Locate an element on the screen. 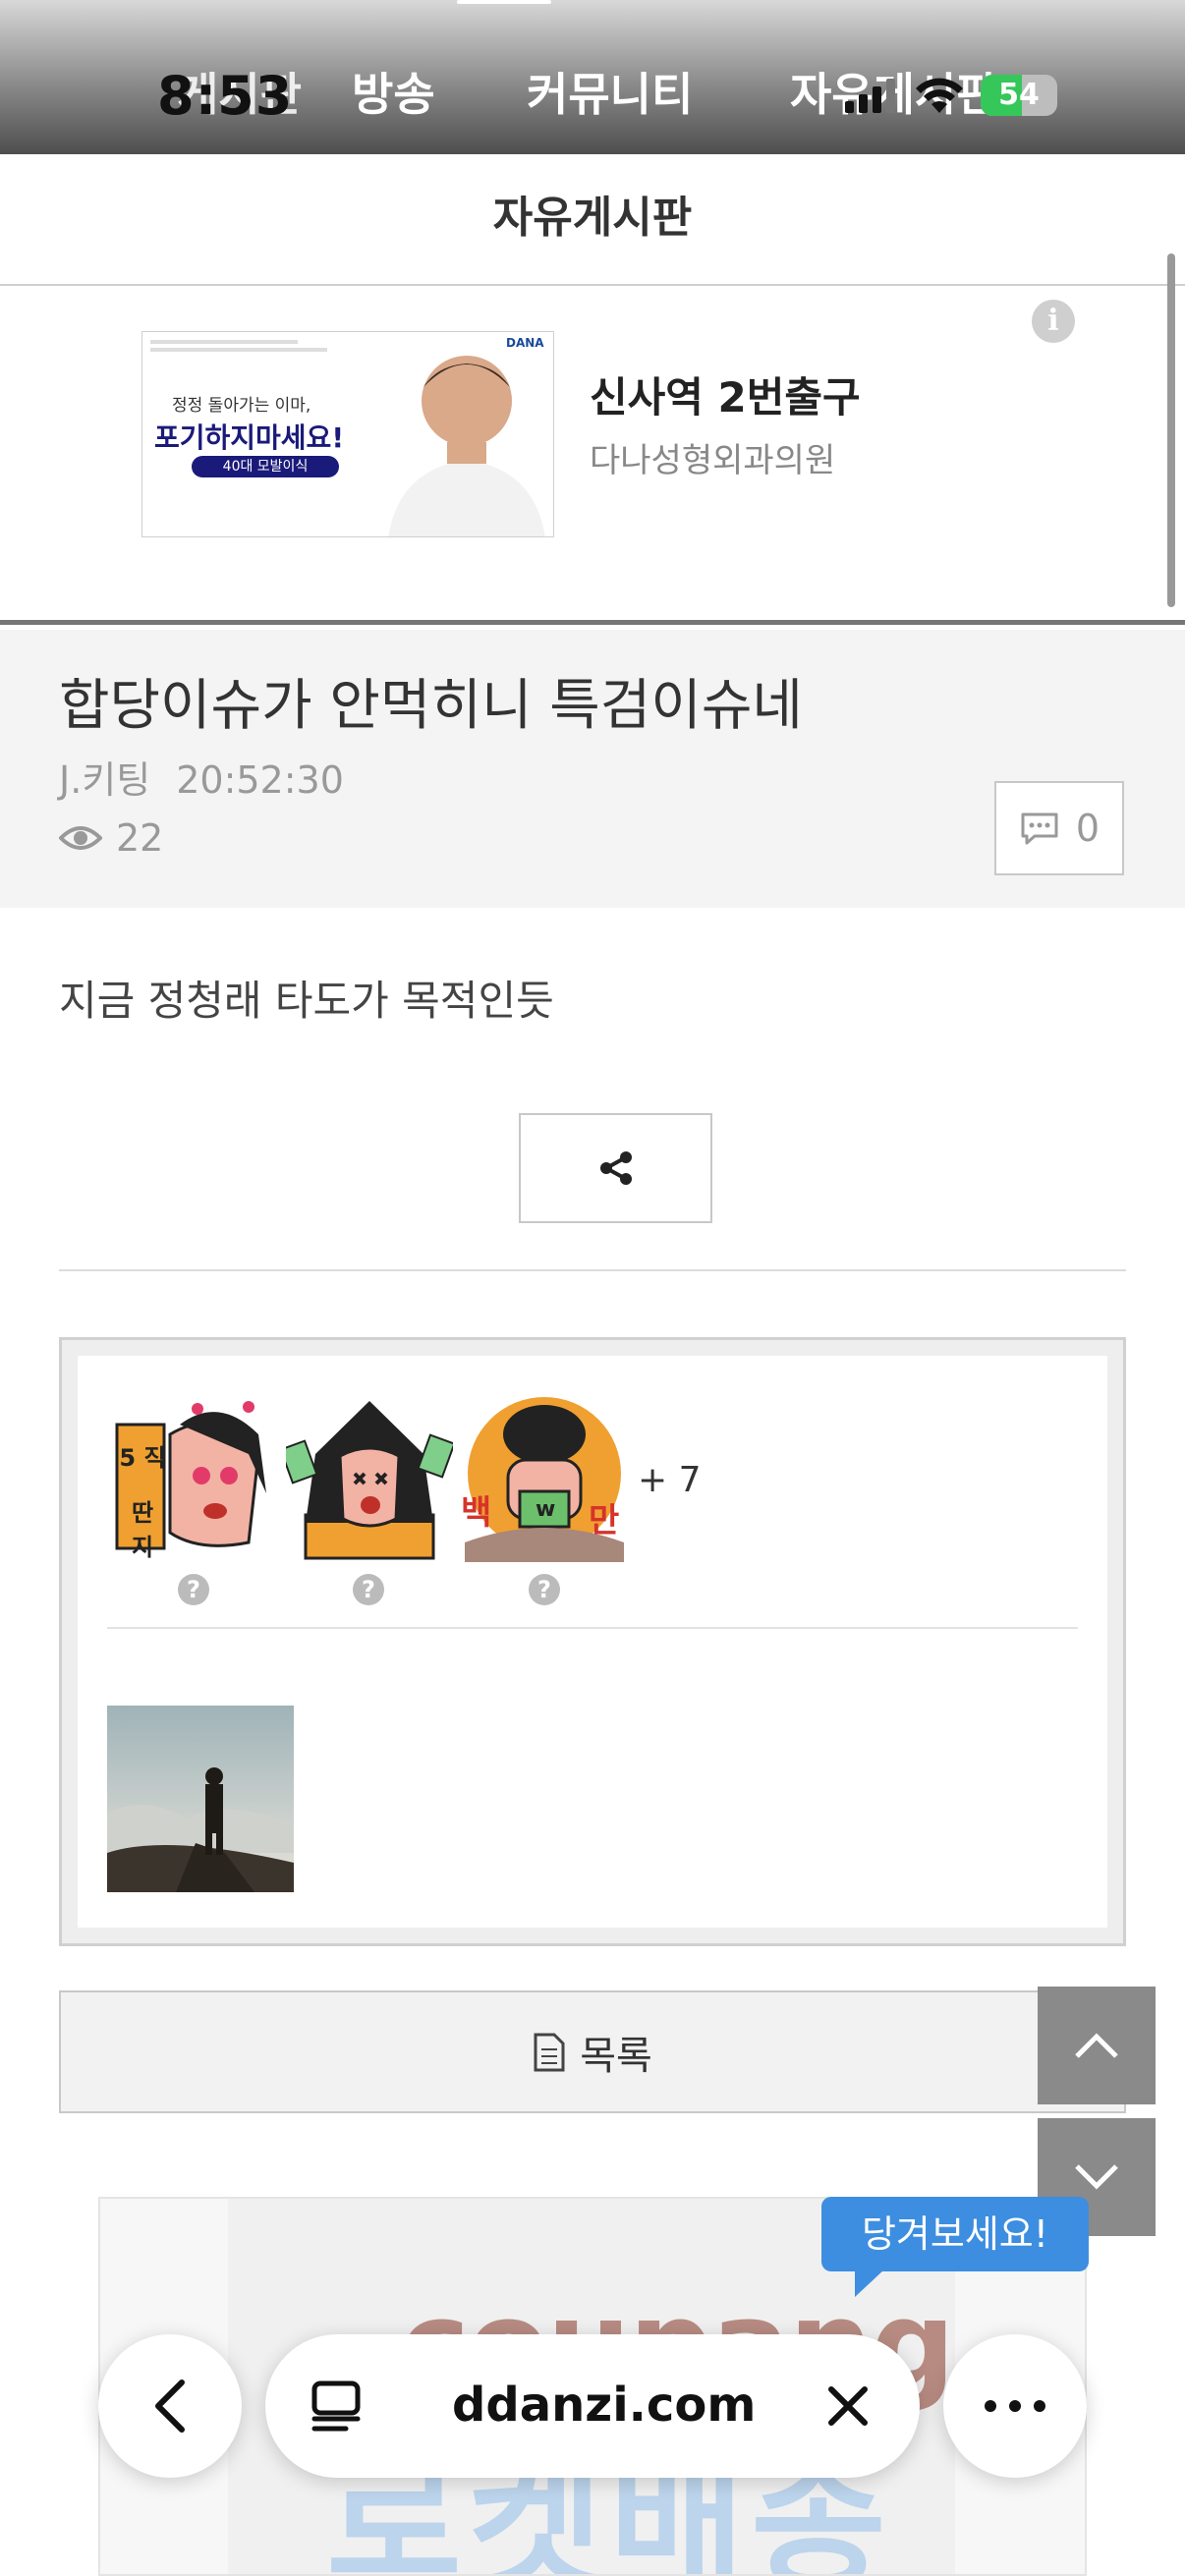  sticker-label-bottom: 딴 지 is located at coordinates (142, 1530).